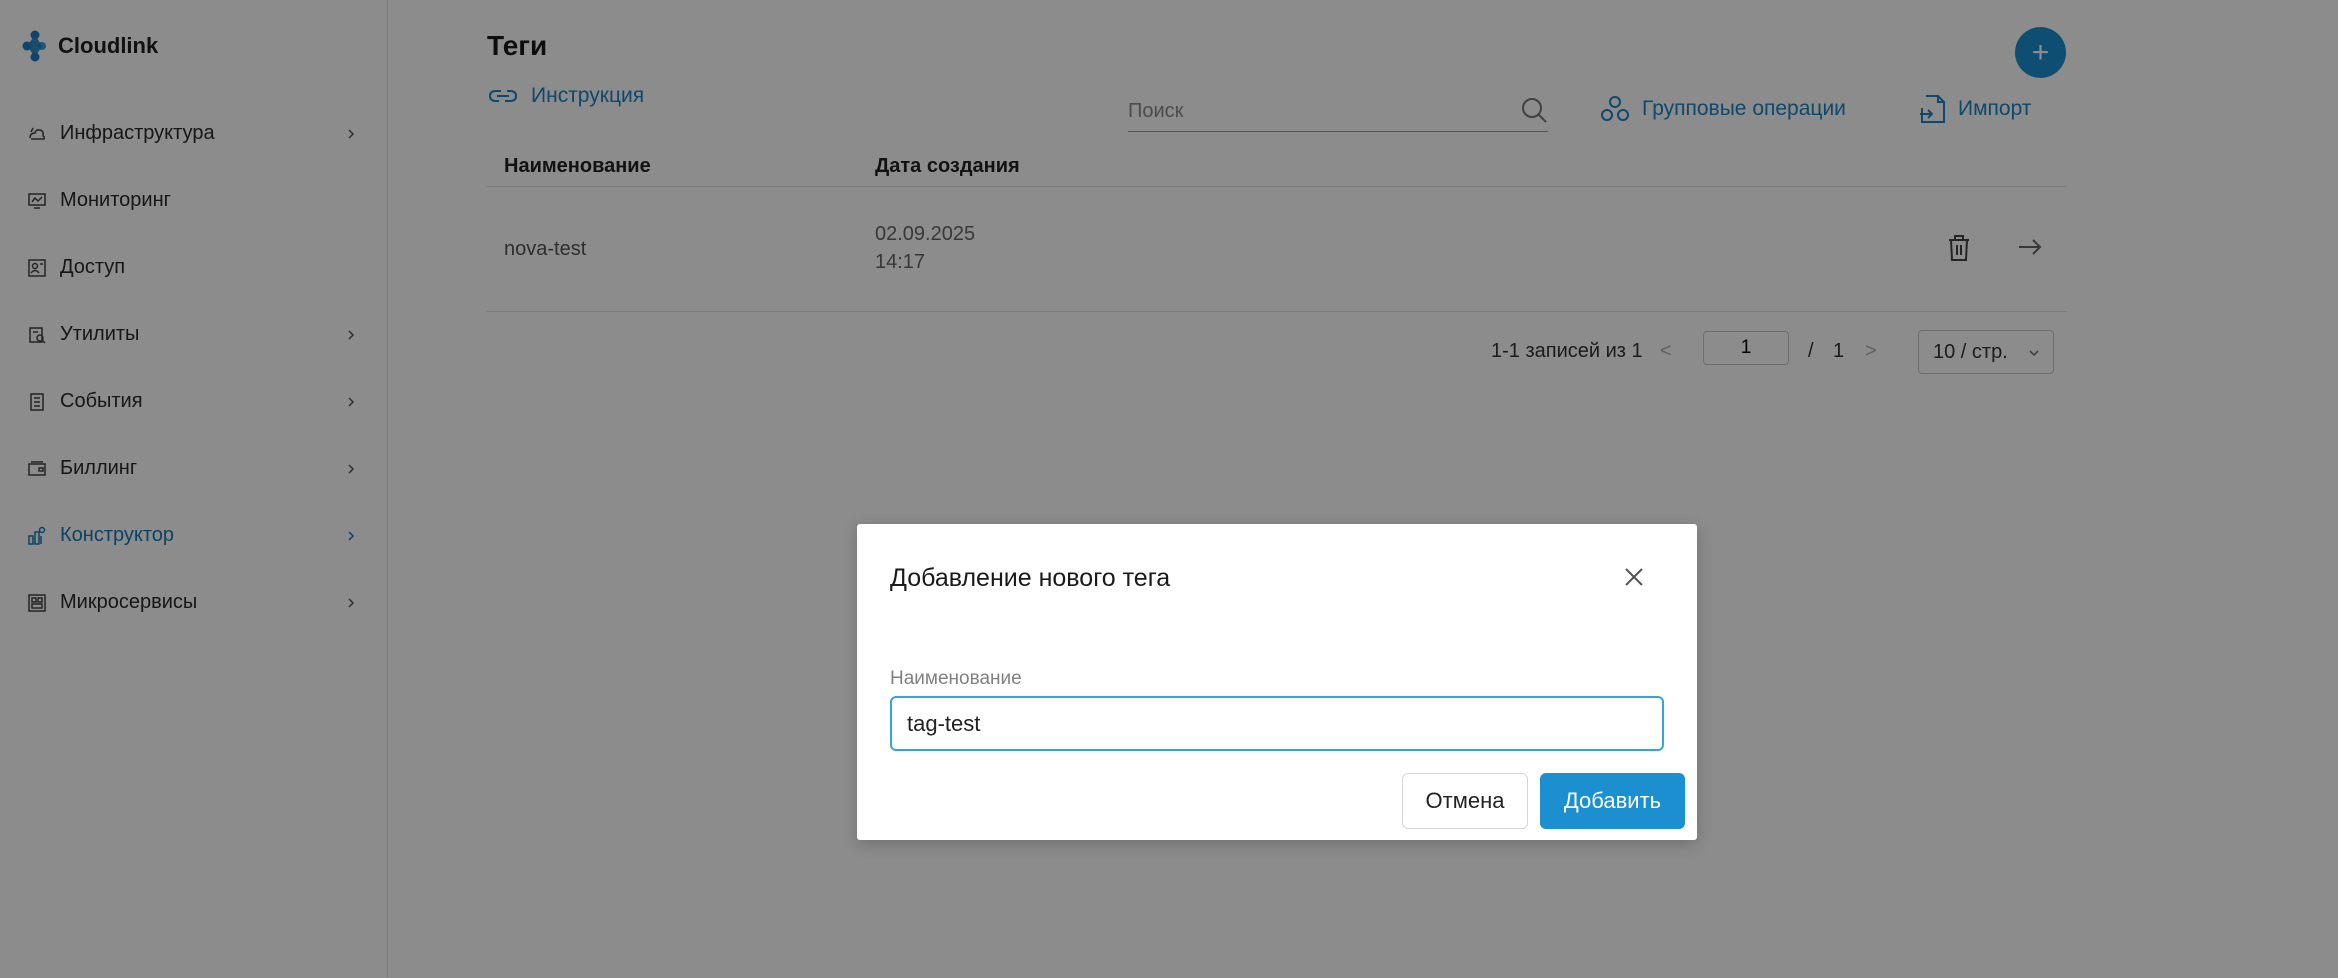  What do you see at coordinates (1030, 578) in the screenshot?
I see `dialog-title: Добавление нового тега` at bounding box center [1030, 578].